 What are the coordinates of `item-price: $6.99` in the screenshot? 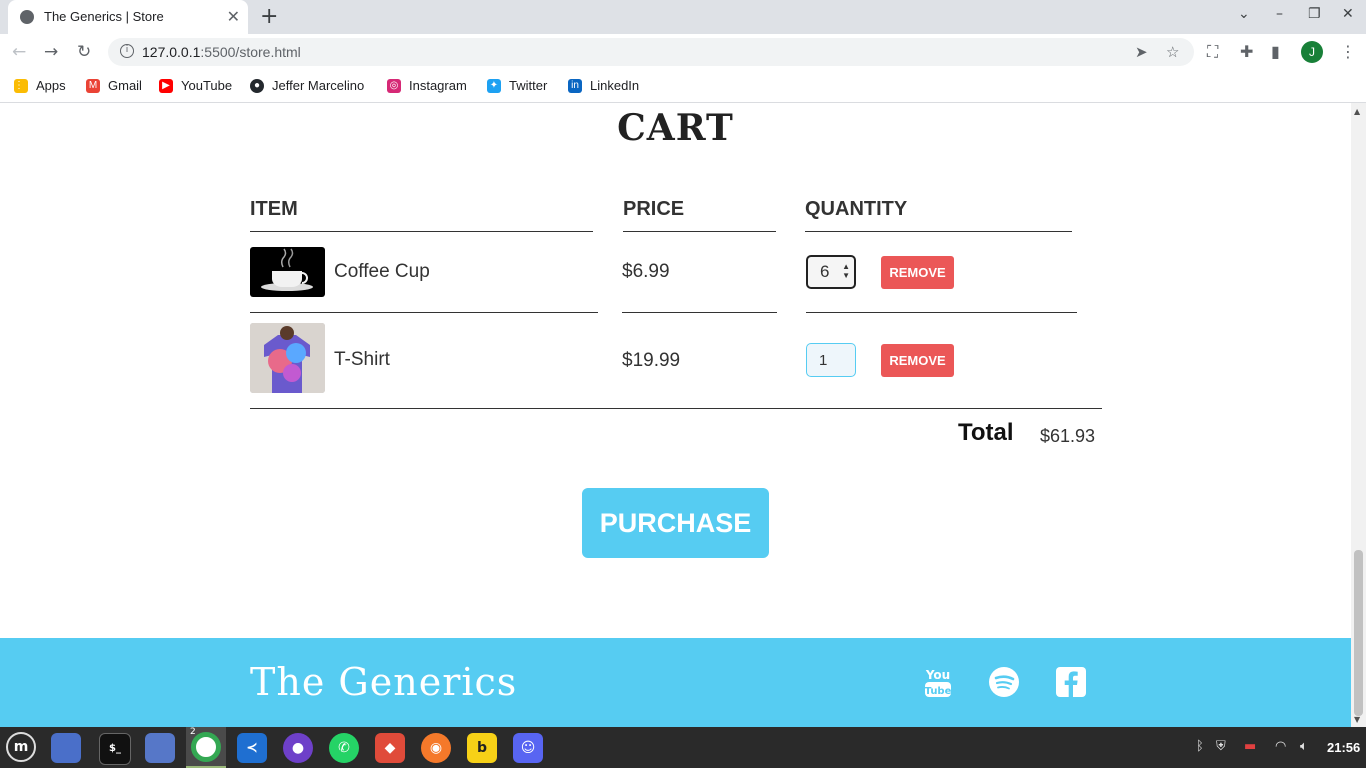 It's located at (646, 271).